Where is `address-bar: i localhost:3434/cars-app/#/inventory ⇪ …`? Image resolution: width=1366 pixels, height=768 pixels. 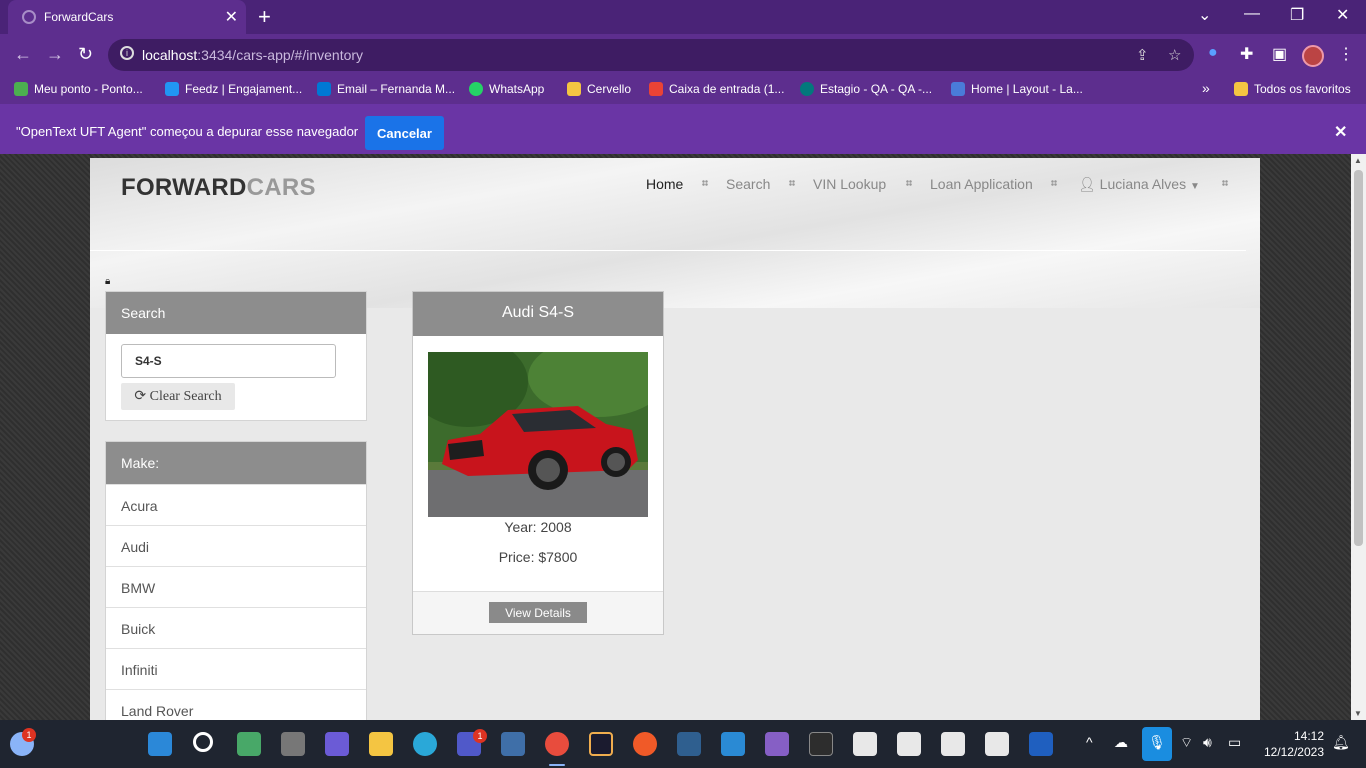
address-bar: i localhost:3434/cars-app/#/inventory ⇪ … is located at coordinates (651, 55).